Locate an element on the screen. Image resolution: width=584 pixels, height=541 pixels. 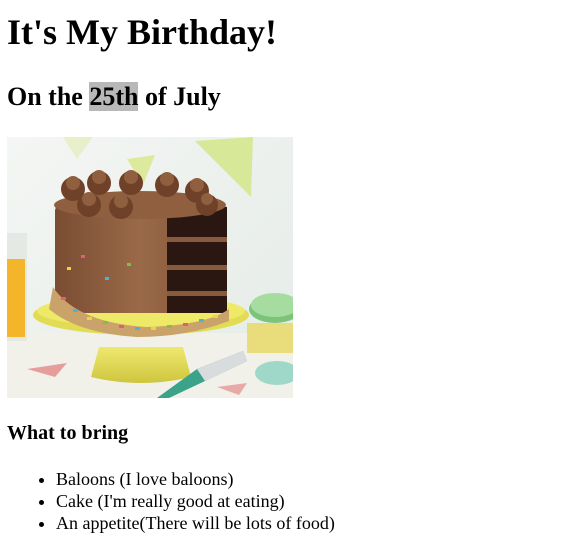
page-title: It's My Birthday! is located at coordinates (142, 32).